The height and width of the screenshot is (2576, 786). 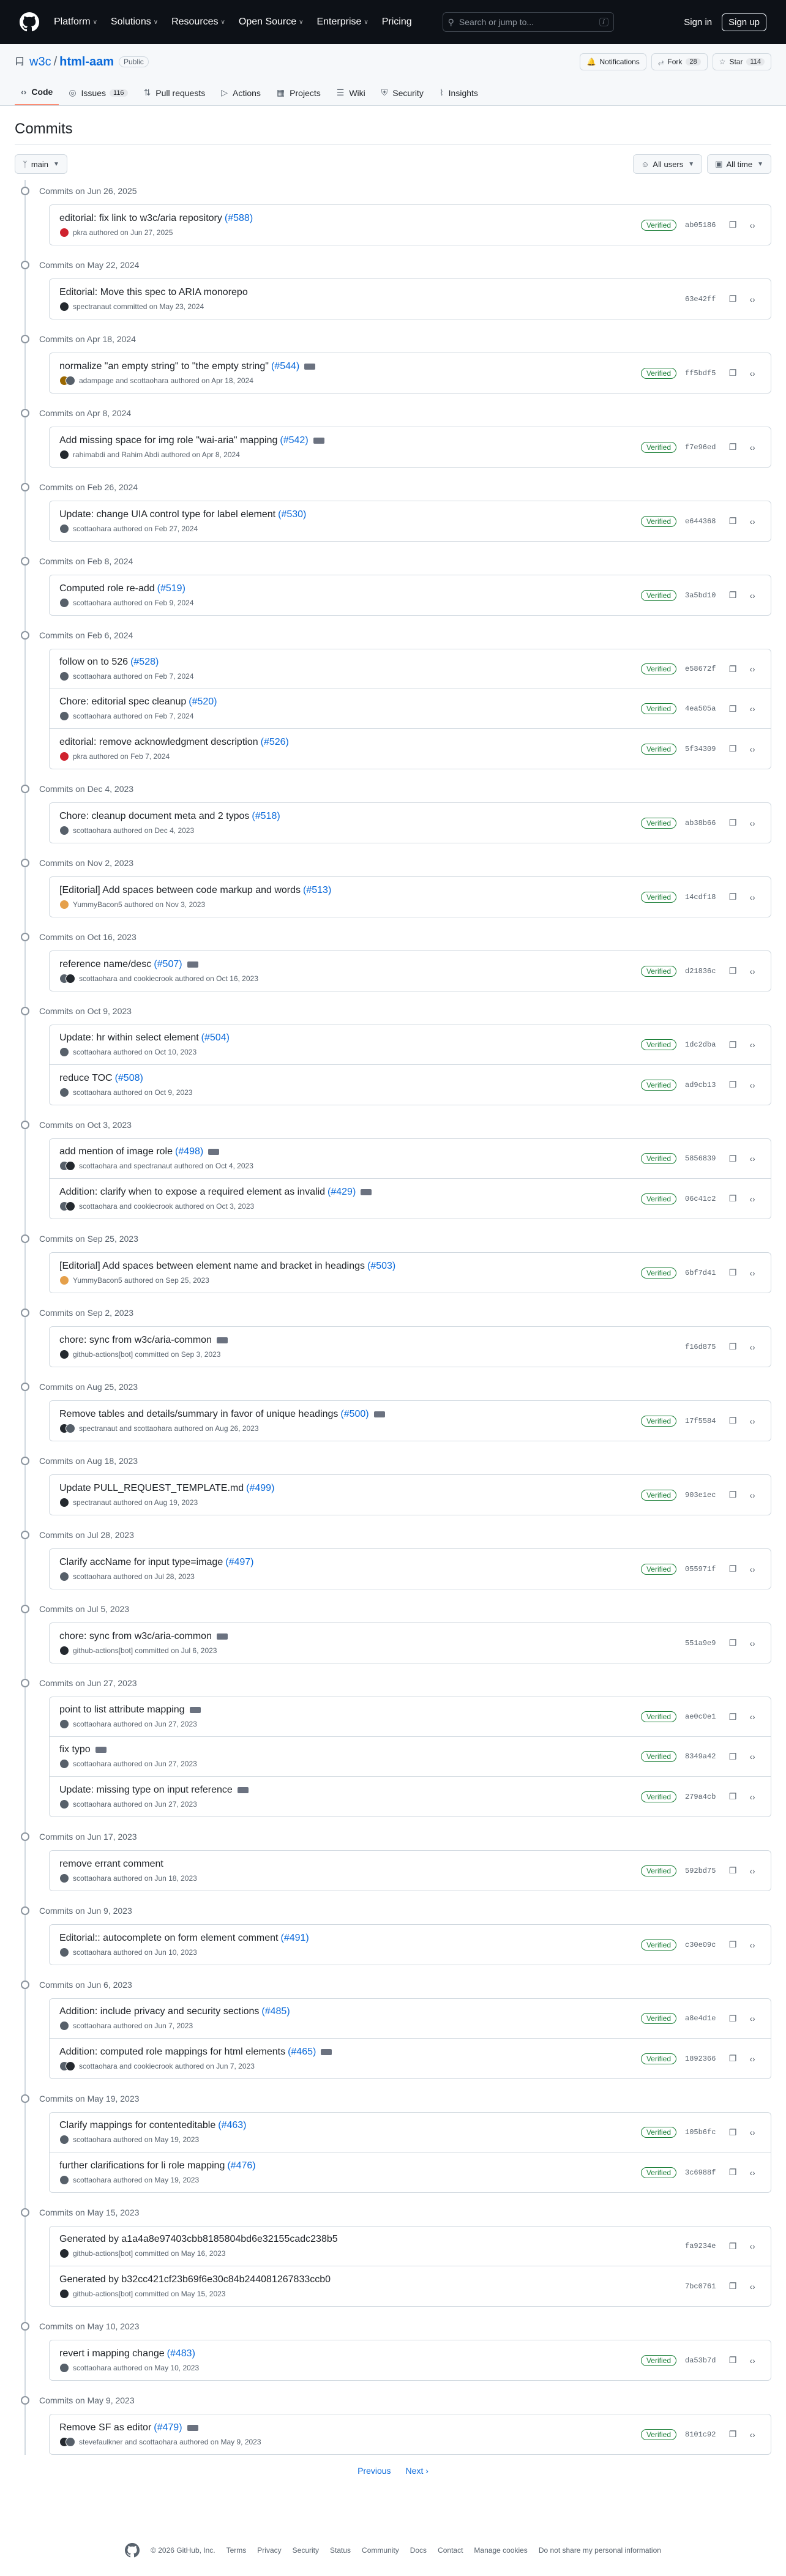 What do you see at coordinates (703, 1347) in the screenshot?
I see `commit-sha-link: f16d875` at bounding box center [703, 1347].